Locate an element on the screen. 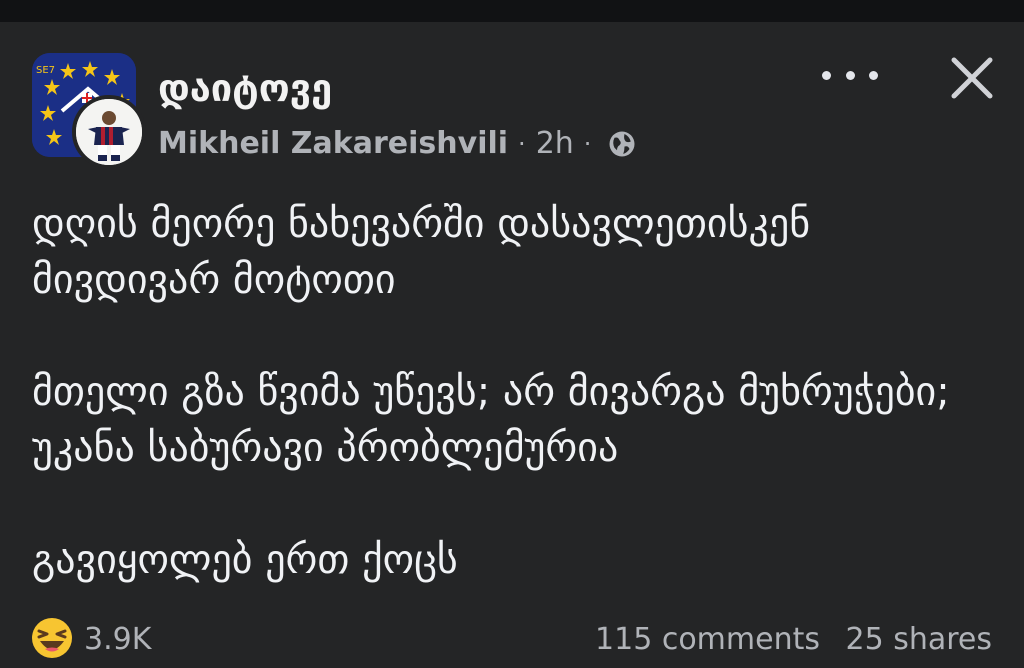 The image size is (1024, 668). post-footer: 3.9K 115 comments 25 shares is located at coordinates (512, 636).